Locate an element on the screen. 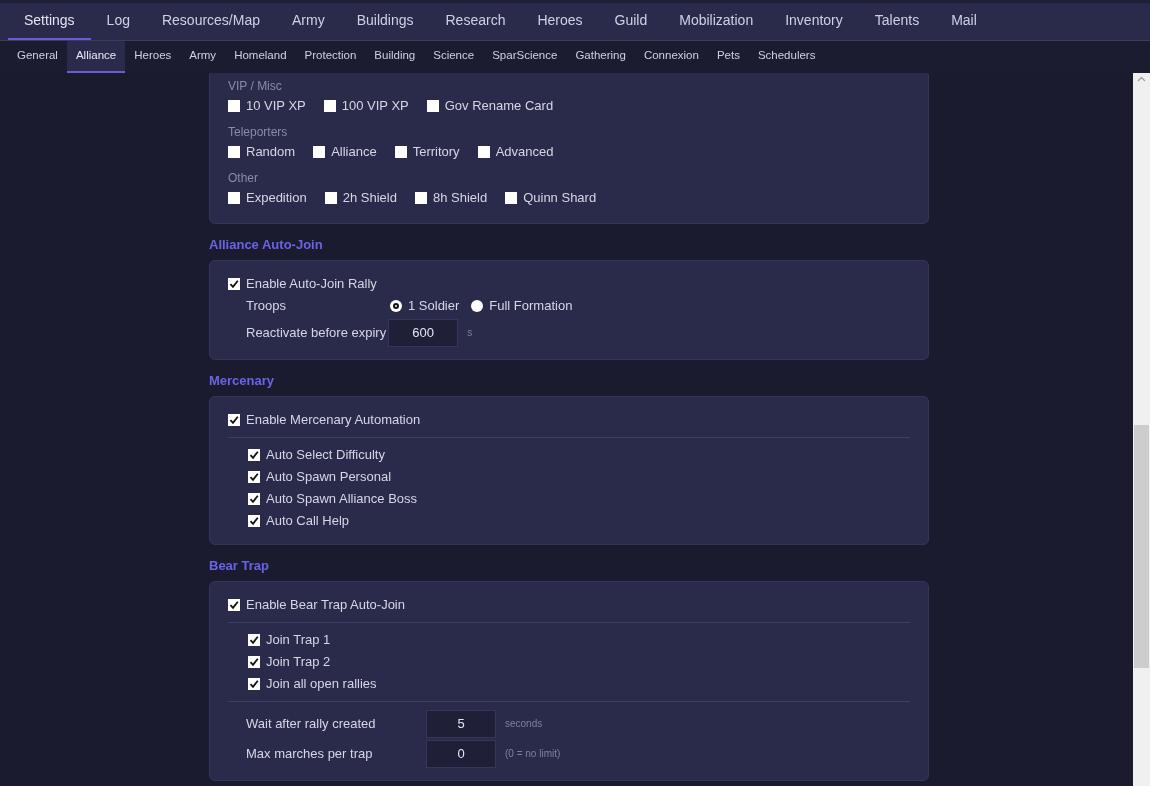 The height and width of the screenshot is (786, 1150). sub-tab: Building is located at coordinates (395, 57).